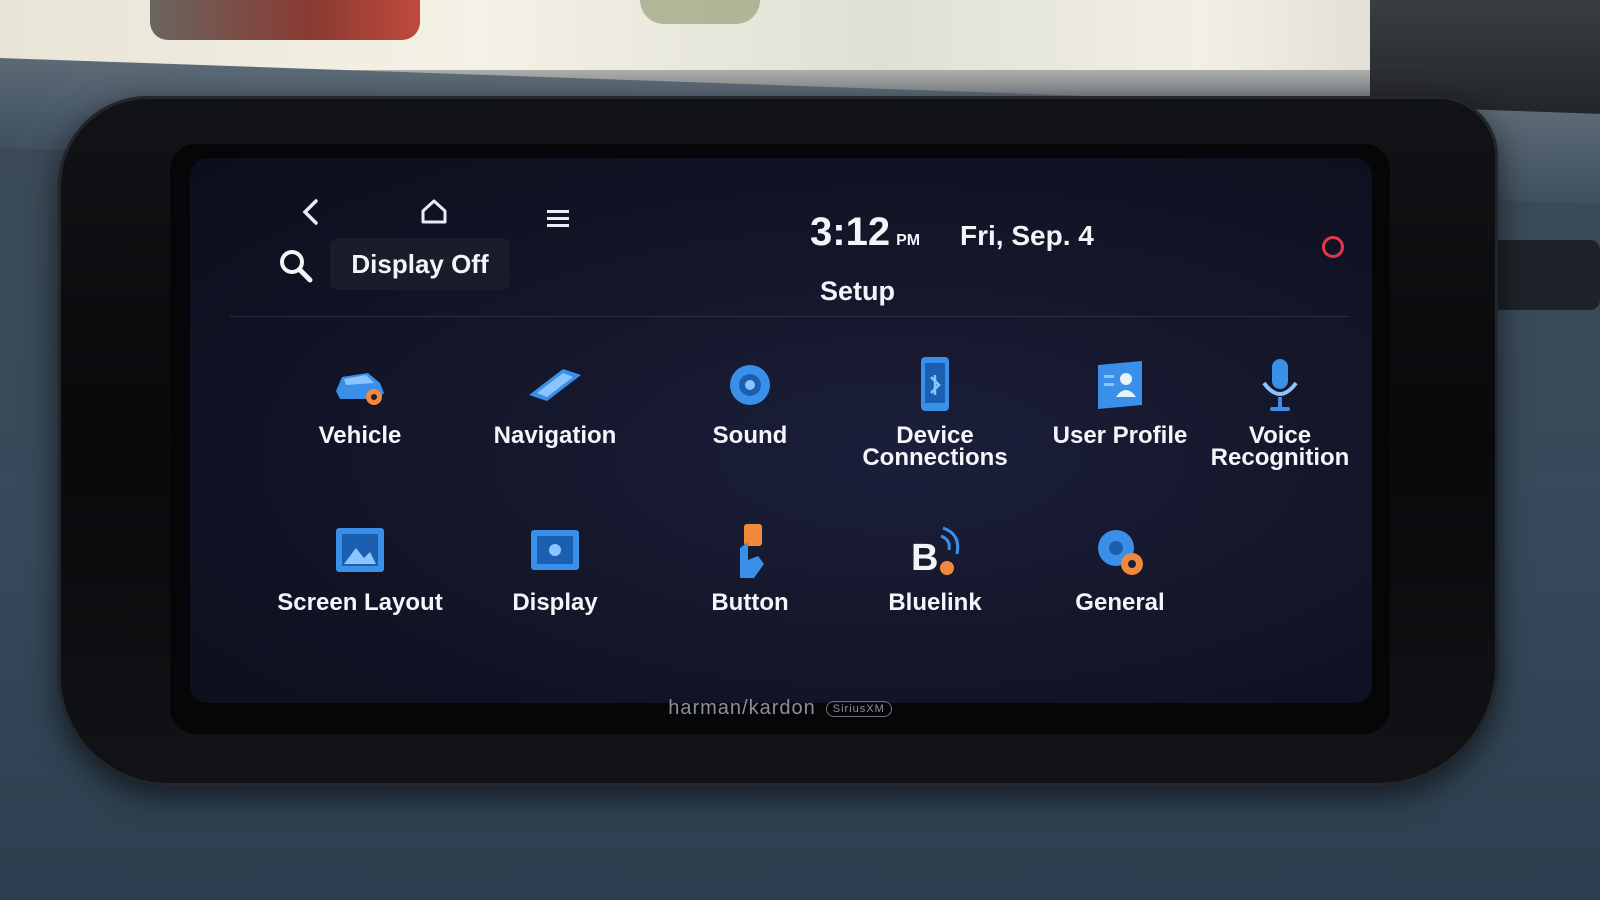  What do you see at coordinates (1120, 385) in the screenshot?
I see `user-profile-icon` at bounding box center [1120, 385].